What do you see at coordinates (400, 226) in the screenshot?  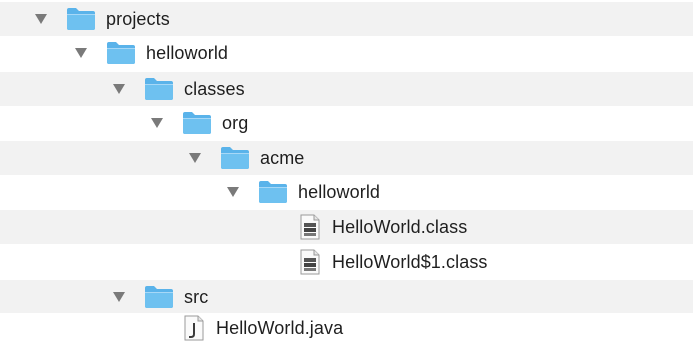 I see `tree-item-label: HelloWorld.class` at bounding box center [400, 226].